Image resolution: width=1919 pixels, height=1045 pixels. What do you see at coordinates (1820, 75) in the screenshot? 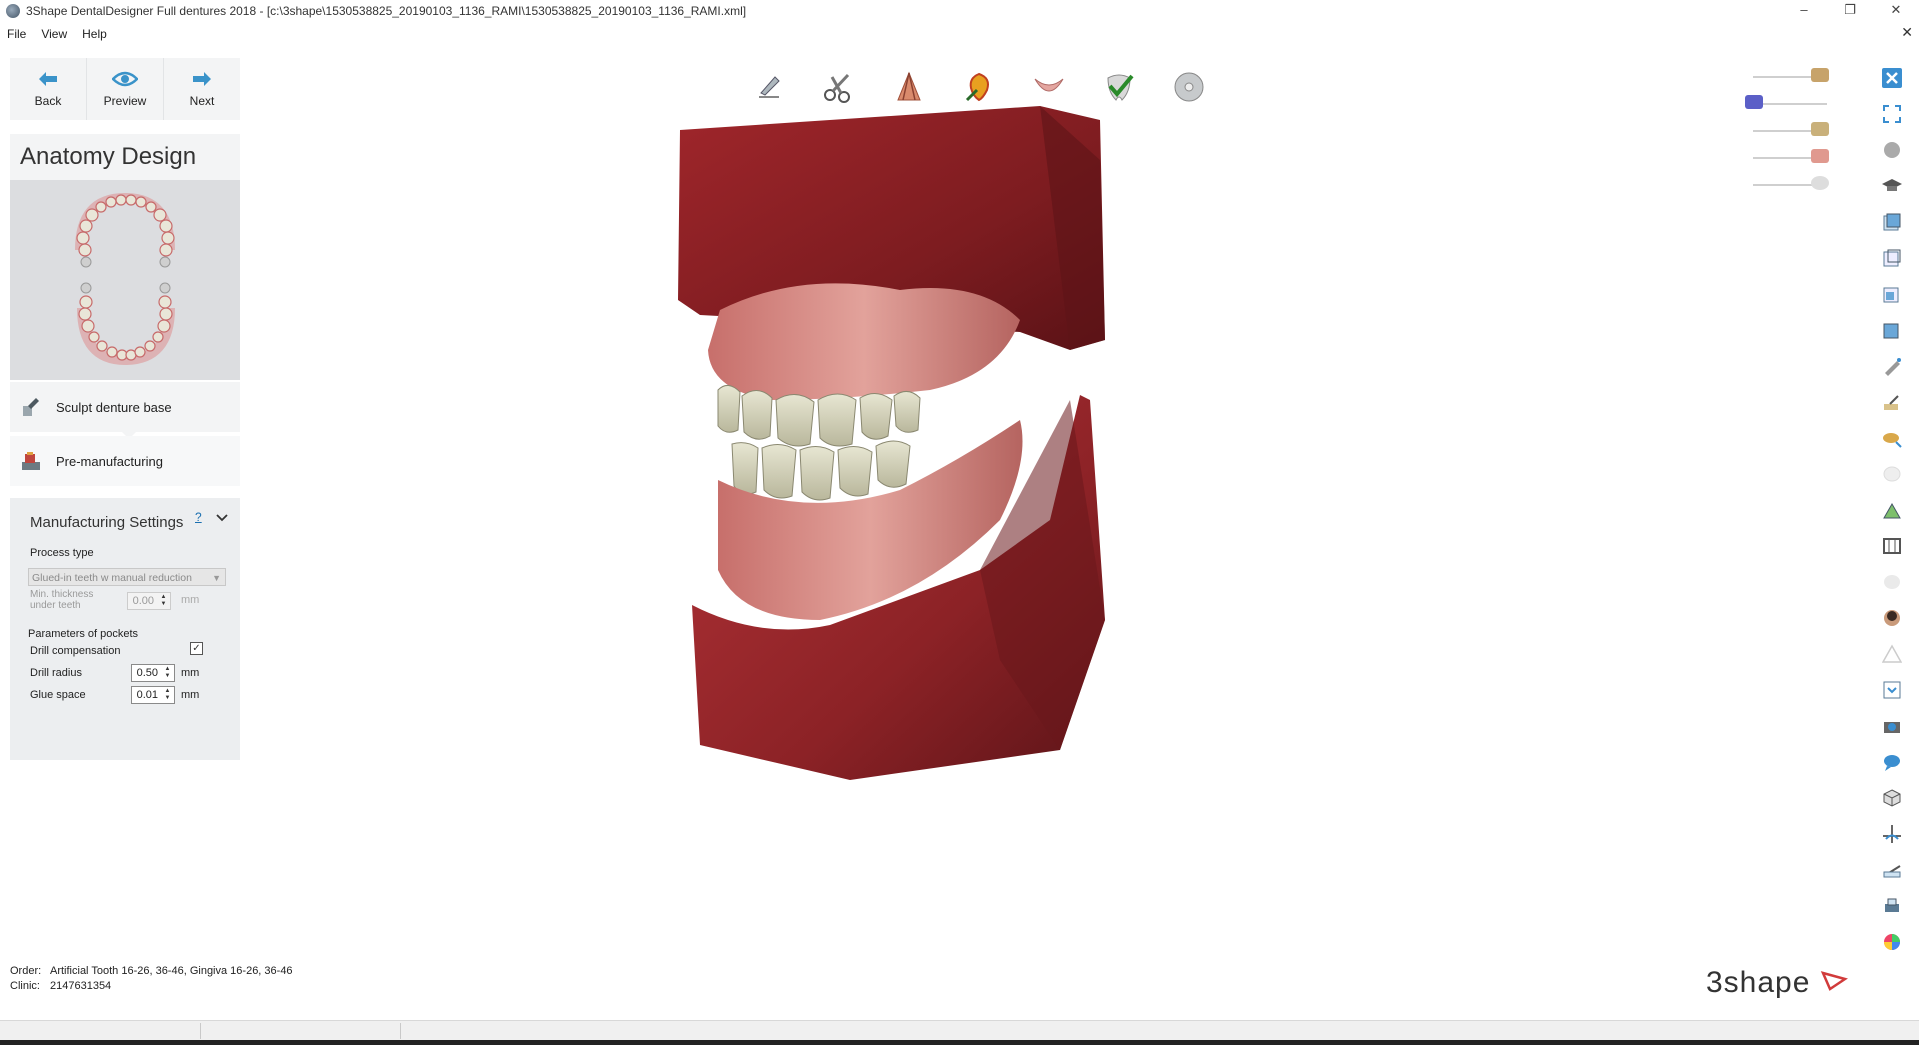
I see `model-thumb-icon` at bounding box center [1820, 75].